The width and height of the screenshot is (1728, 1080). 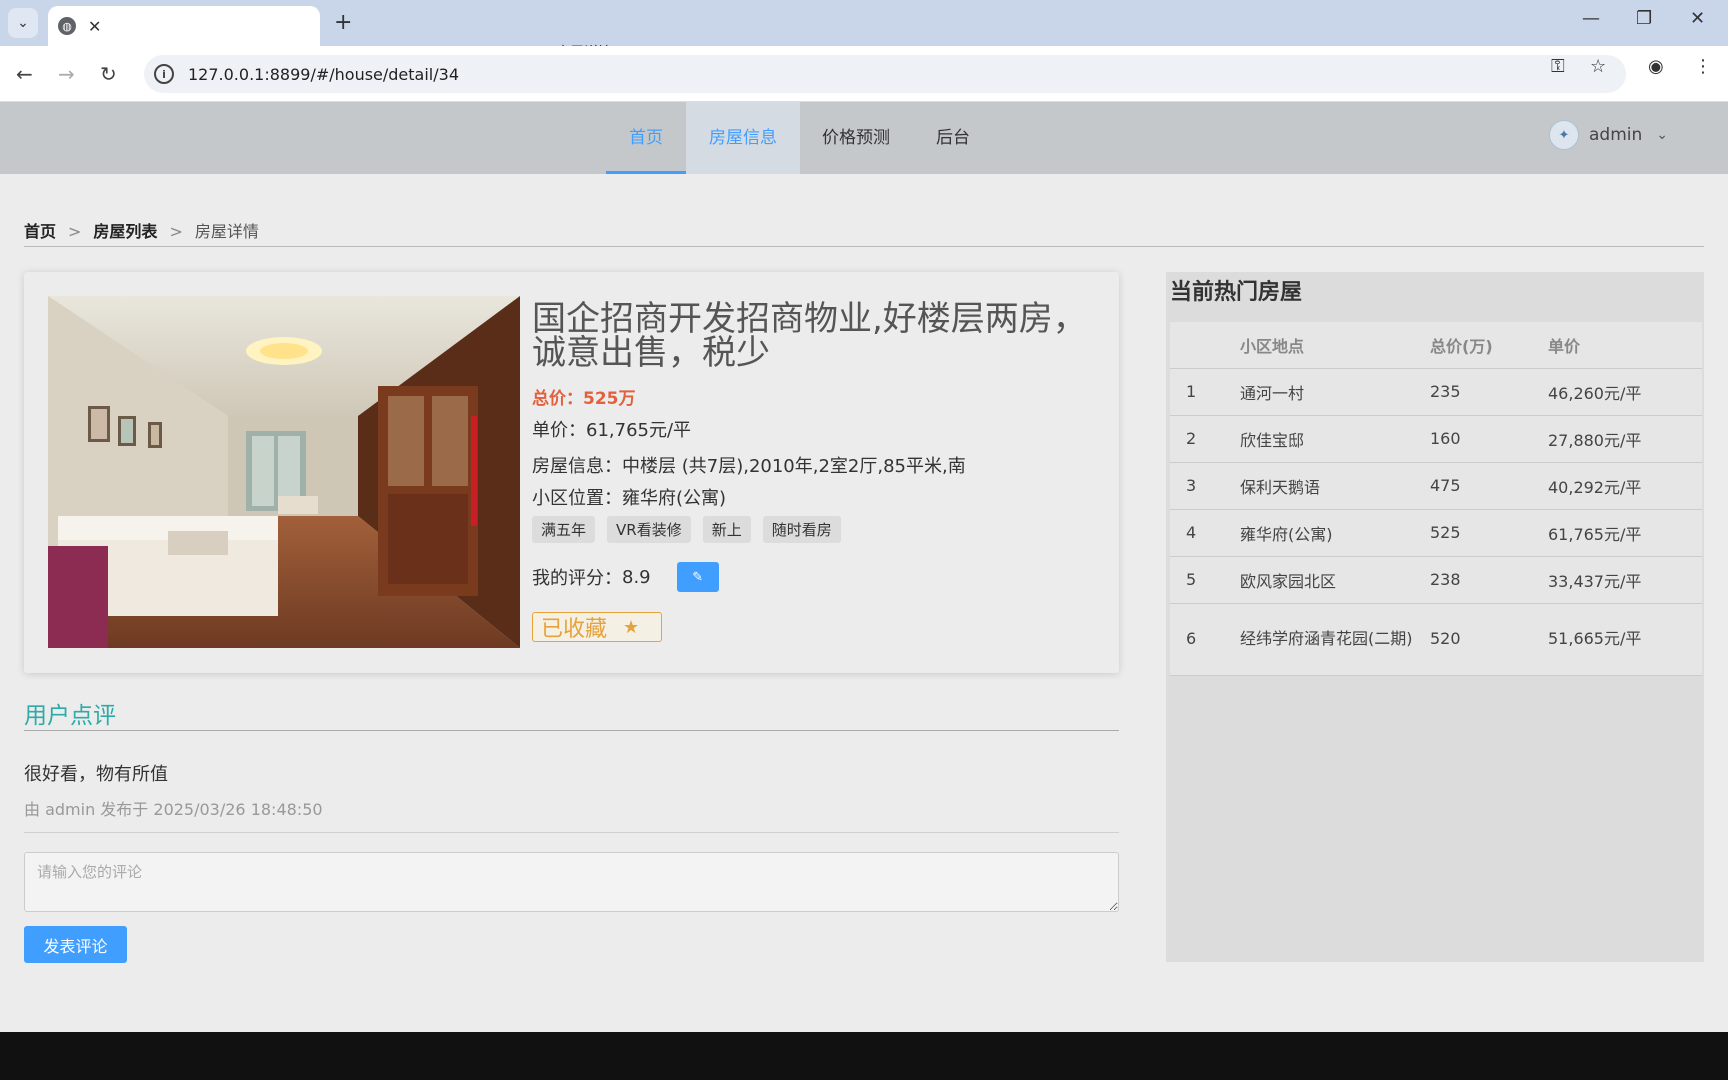 I want to click on comments-title: 用户点评, so click(x=70, y=716).